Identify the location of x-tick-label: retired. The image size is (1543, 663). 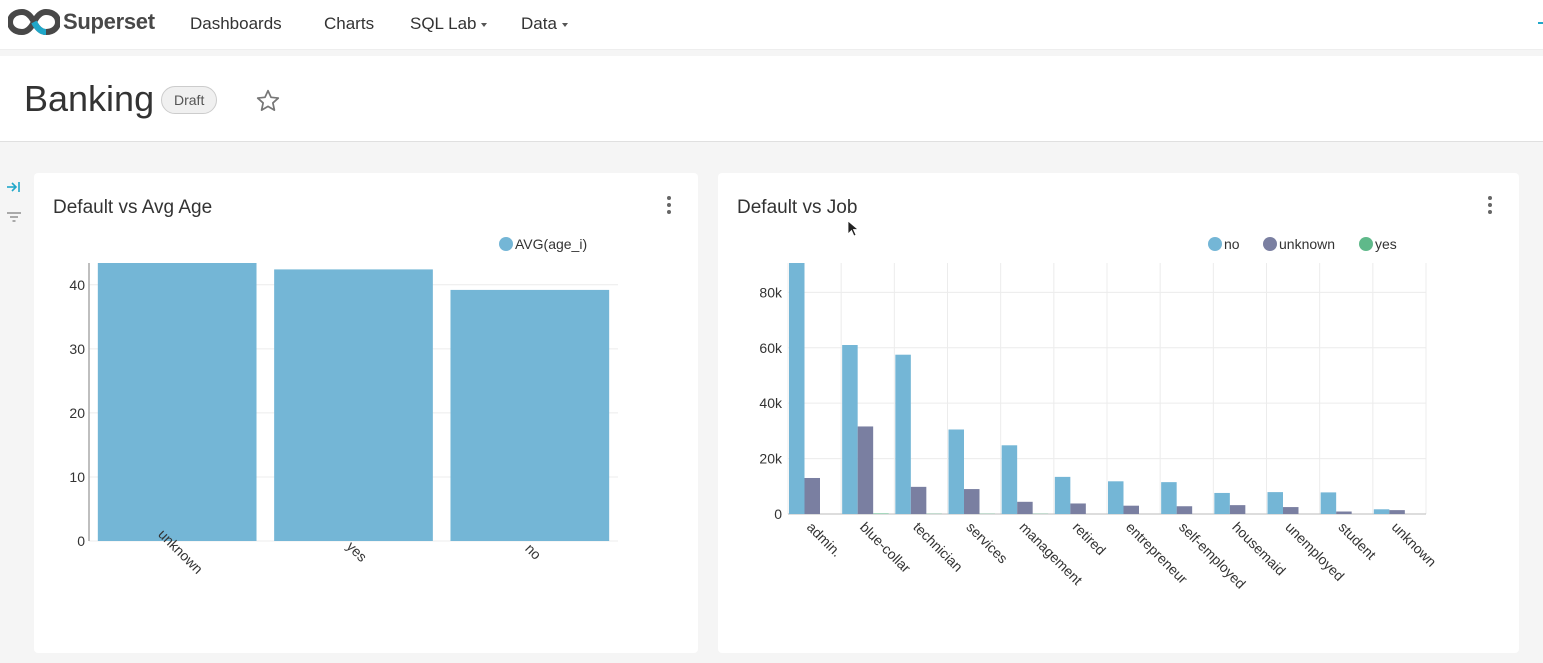
(1089, 538).